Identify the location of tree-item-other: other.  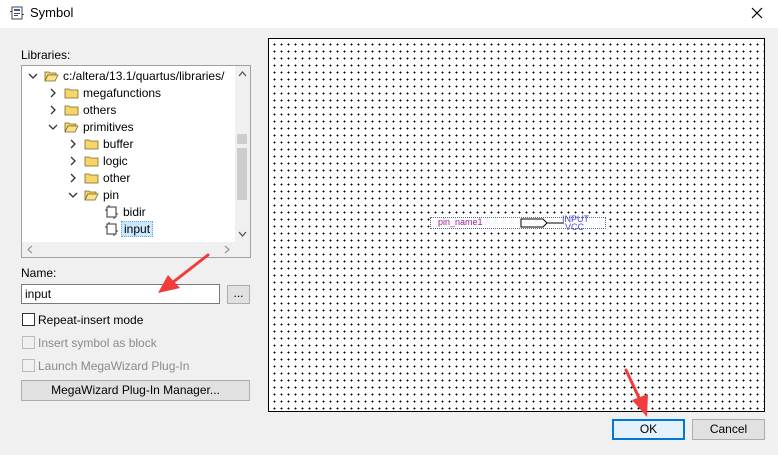
(129, 178).